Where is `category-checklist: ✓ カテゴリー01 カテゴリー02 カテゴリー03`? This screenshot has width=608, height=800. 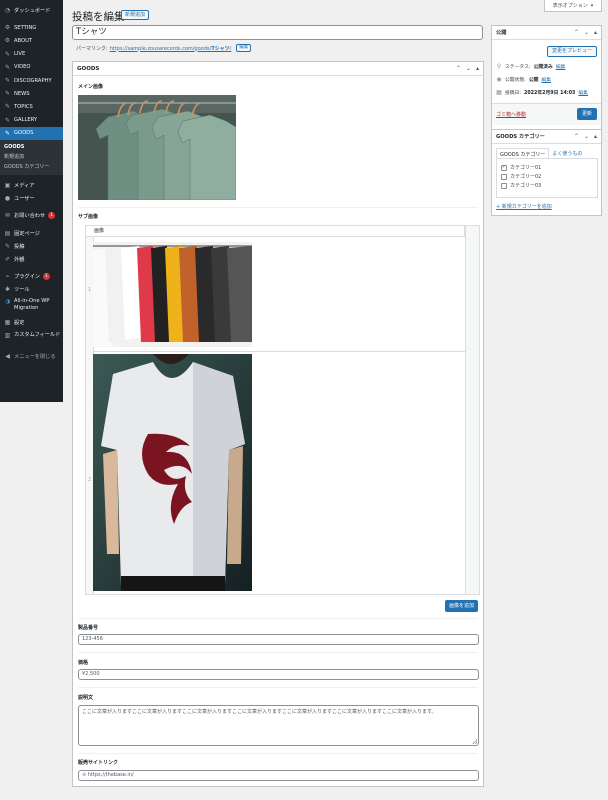 category-checklist: ✓ カテゴリー01 カテゴリー02 カテゴリー03 is located at coordinates (547, 178).